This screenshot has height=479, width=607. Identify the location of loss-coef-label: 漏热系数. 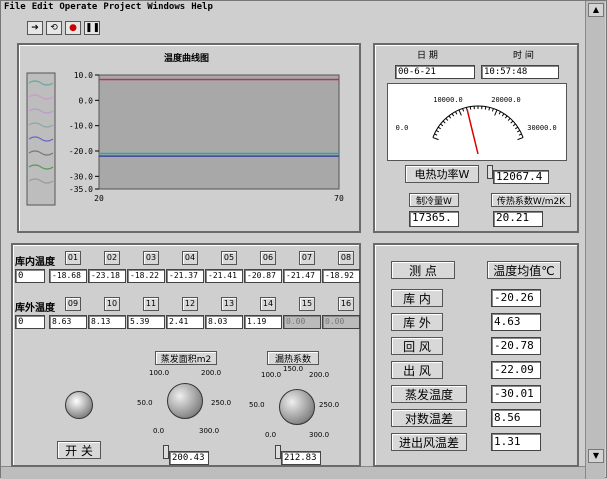
(293, 358).